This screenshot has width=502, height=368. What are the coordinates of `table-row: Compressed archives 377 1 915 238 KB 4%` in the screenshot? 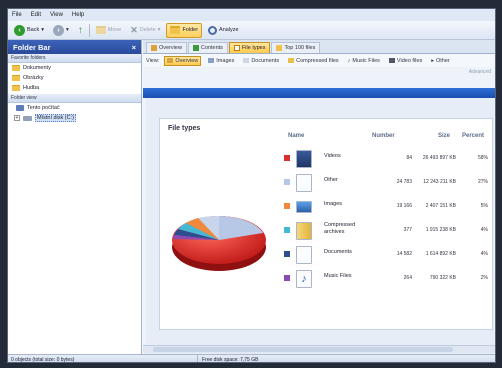 It's located at (389, 231).